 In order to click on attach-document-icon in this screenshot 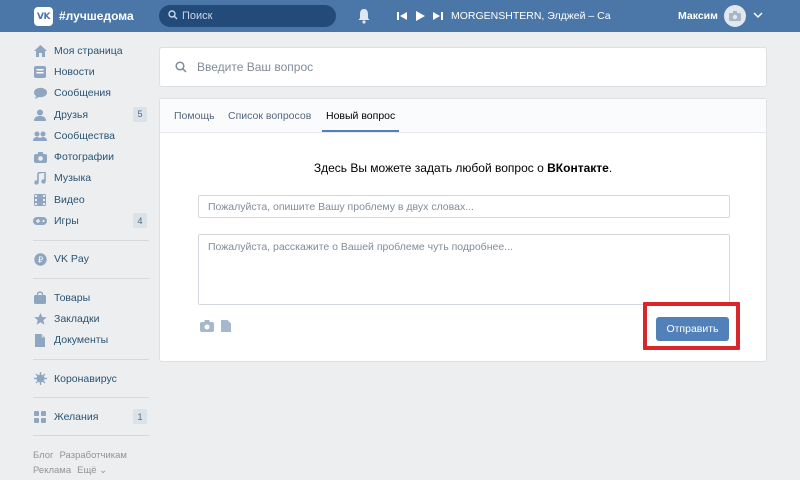, I will do `click(226, 326)`.